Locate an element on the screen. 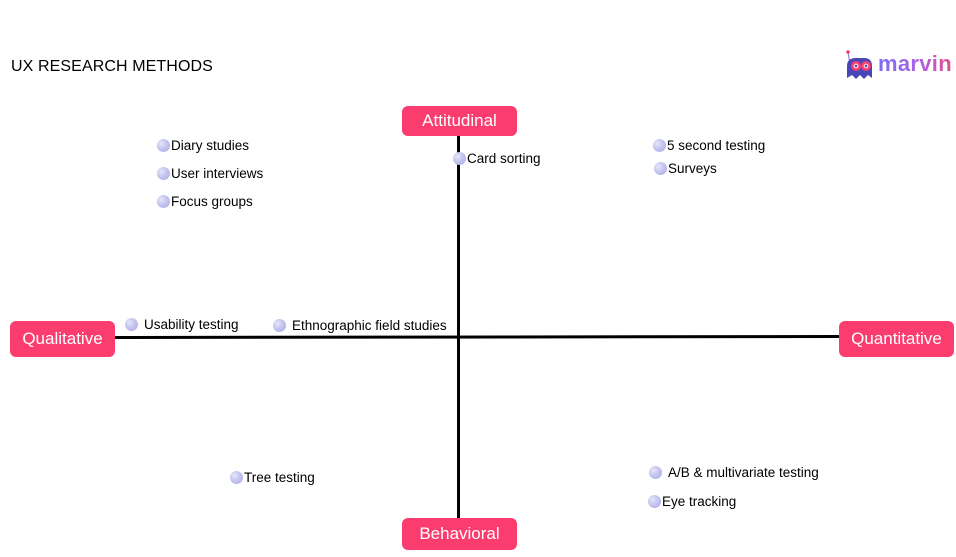 This screenshot has height=557, width=956. axis-label-attitudinal: Attitudinal is located at coordinates (459, 121).